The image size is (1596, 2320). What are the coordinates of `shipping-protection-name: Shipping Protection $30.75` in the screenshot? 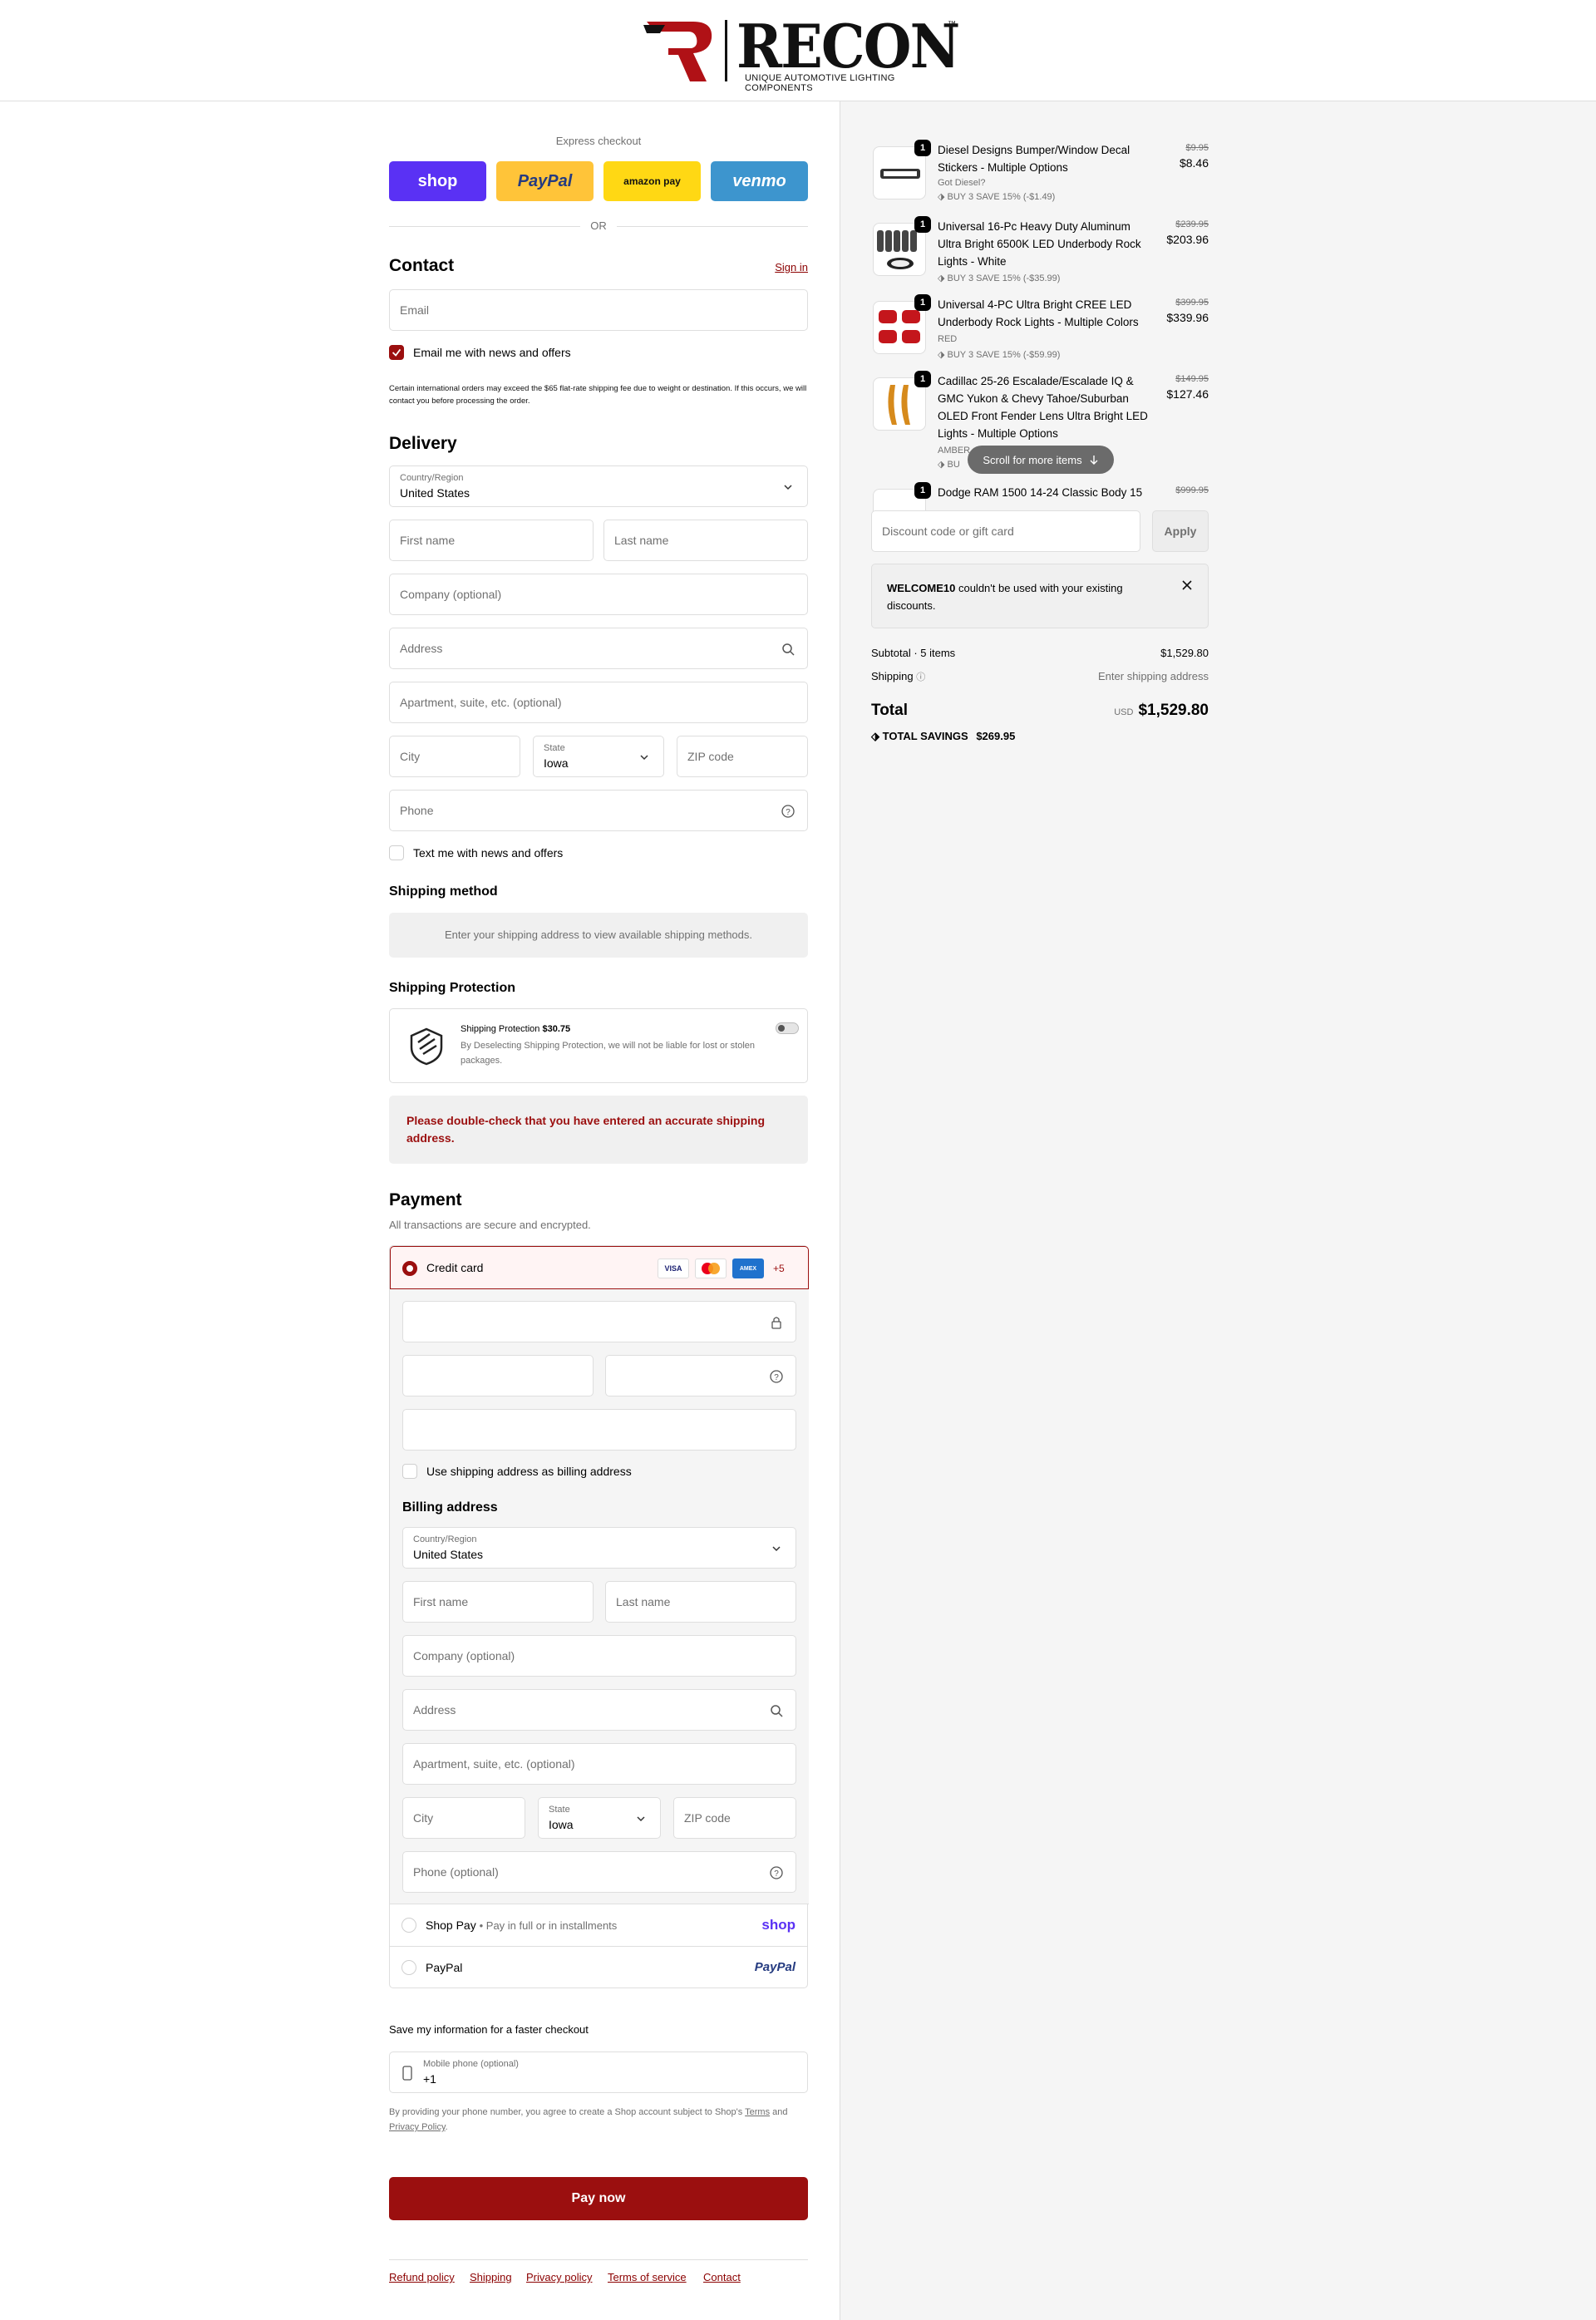 It's located at (516, 1029).